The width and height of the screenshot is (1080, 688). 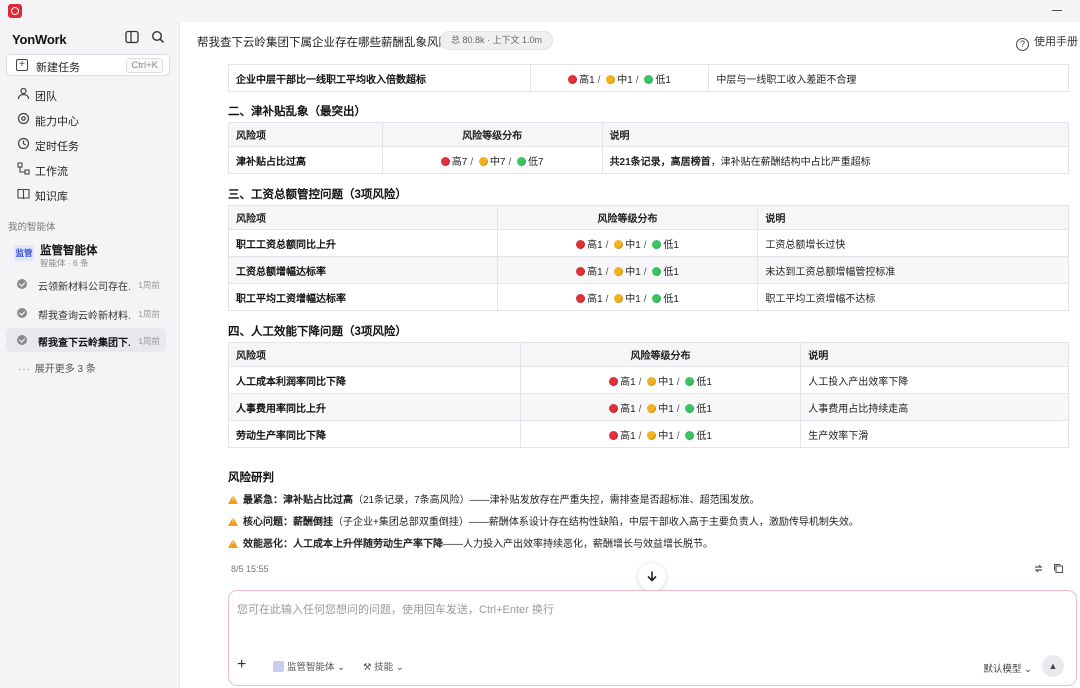 What do you see at coordinates (367, 667) in the screenshot?
I see `skill-icon: ⚒` at bounding box center [367, 667].